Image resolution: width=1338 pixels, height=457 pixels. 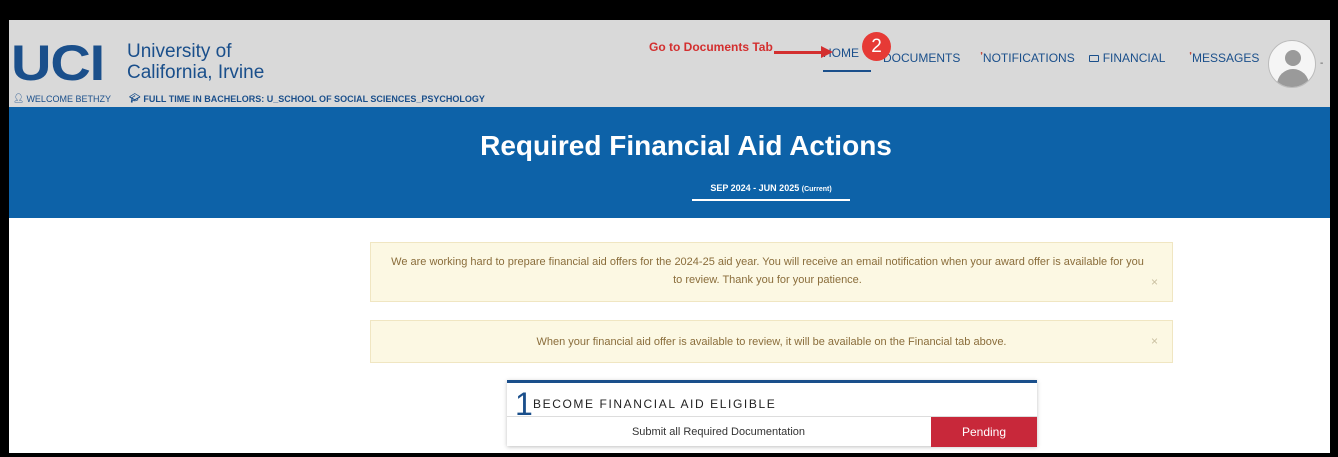 What do you see at coordinates (1321, 63) in the screenshot?
I see `menu-more: -` at bounding box center [1321, 63].